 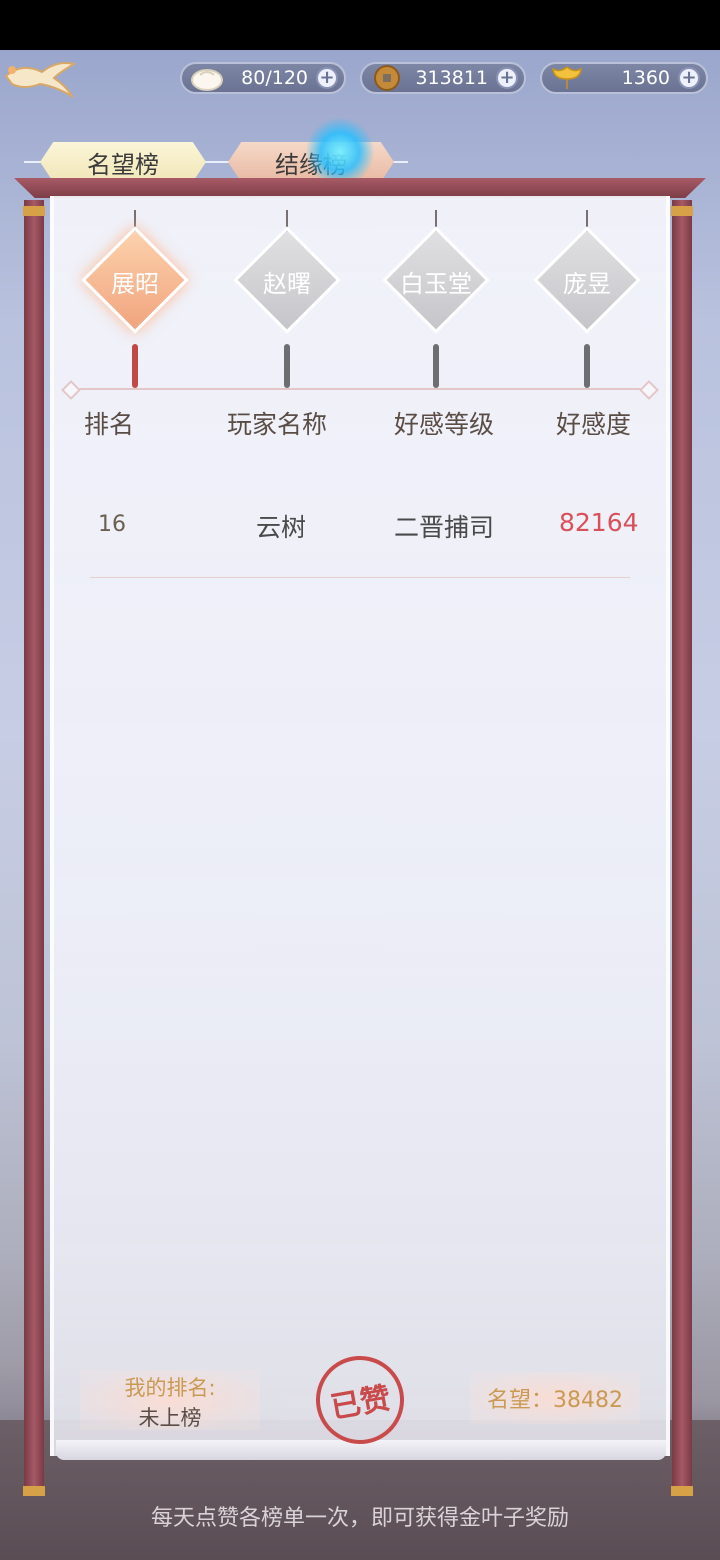 What do you see at coordinates (327, 78) in the screenshot?
I see `add-stamina-button: +` at bounding box center [327, 78].